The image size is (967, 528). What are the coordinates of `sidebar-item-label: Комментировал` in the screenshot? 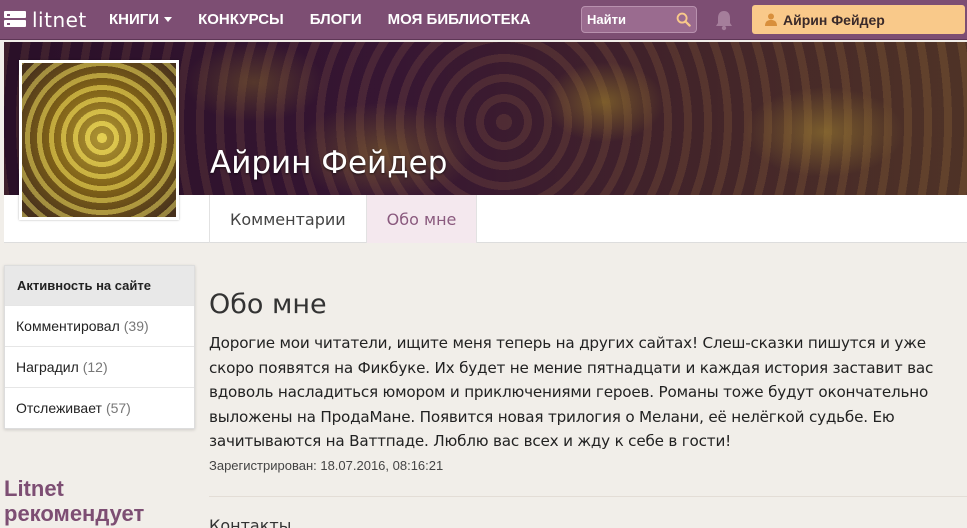 It's located at (68, 326).